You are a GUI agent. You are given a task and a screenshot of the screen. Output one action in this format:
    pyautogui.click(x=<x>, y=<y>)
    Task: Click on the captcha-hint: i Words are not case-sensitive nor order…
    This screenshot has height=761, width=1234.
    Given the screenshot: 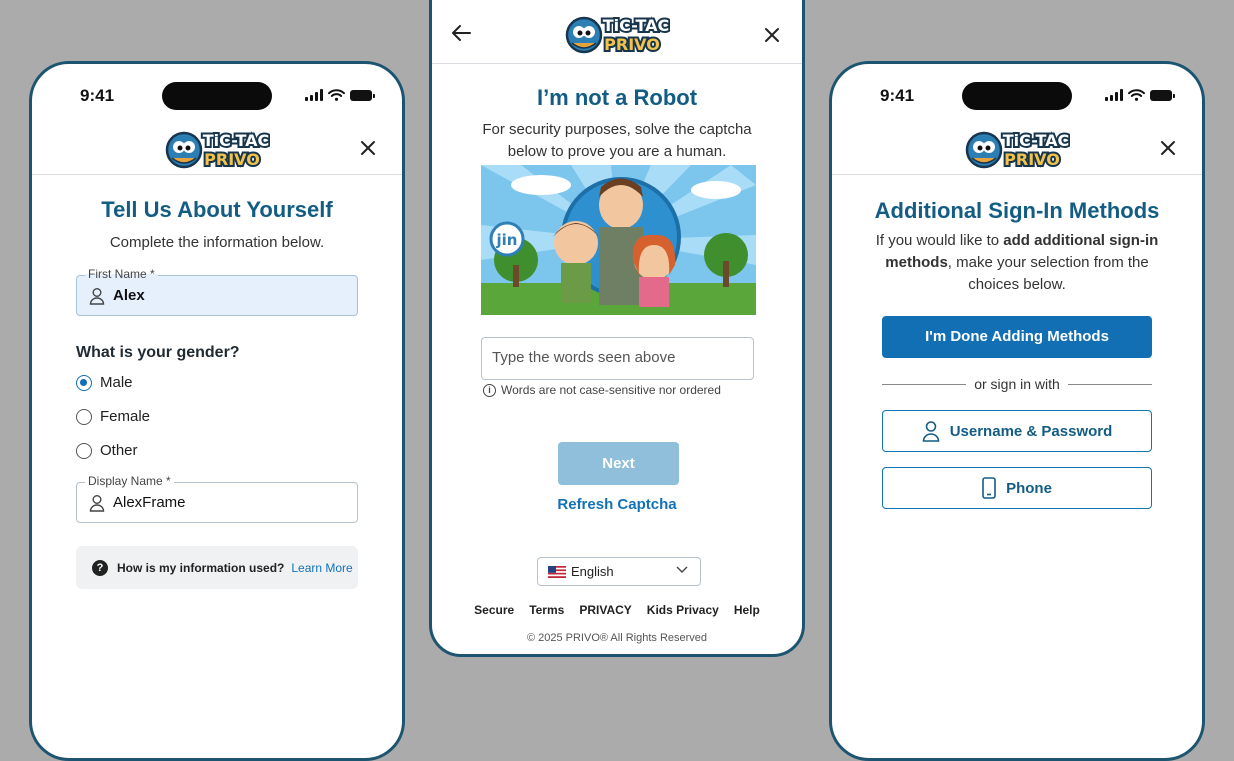 What is the action you would take?
    pyautogui.click(x=602, y=390)
    